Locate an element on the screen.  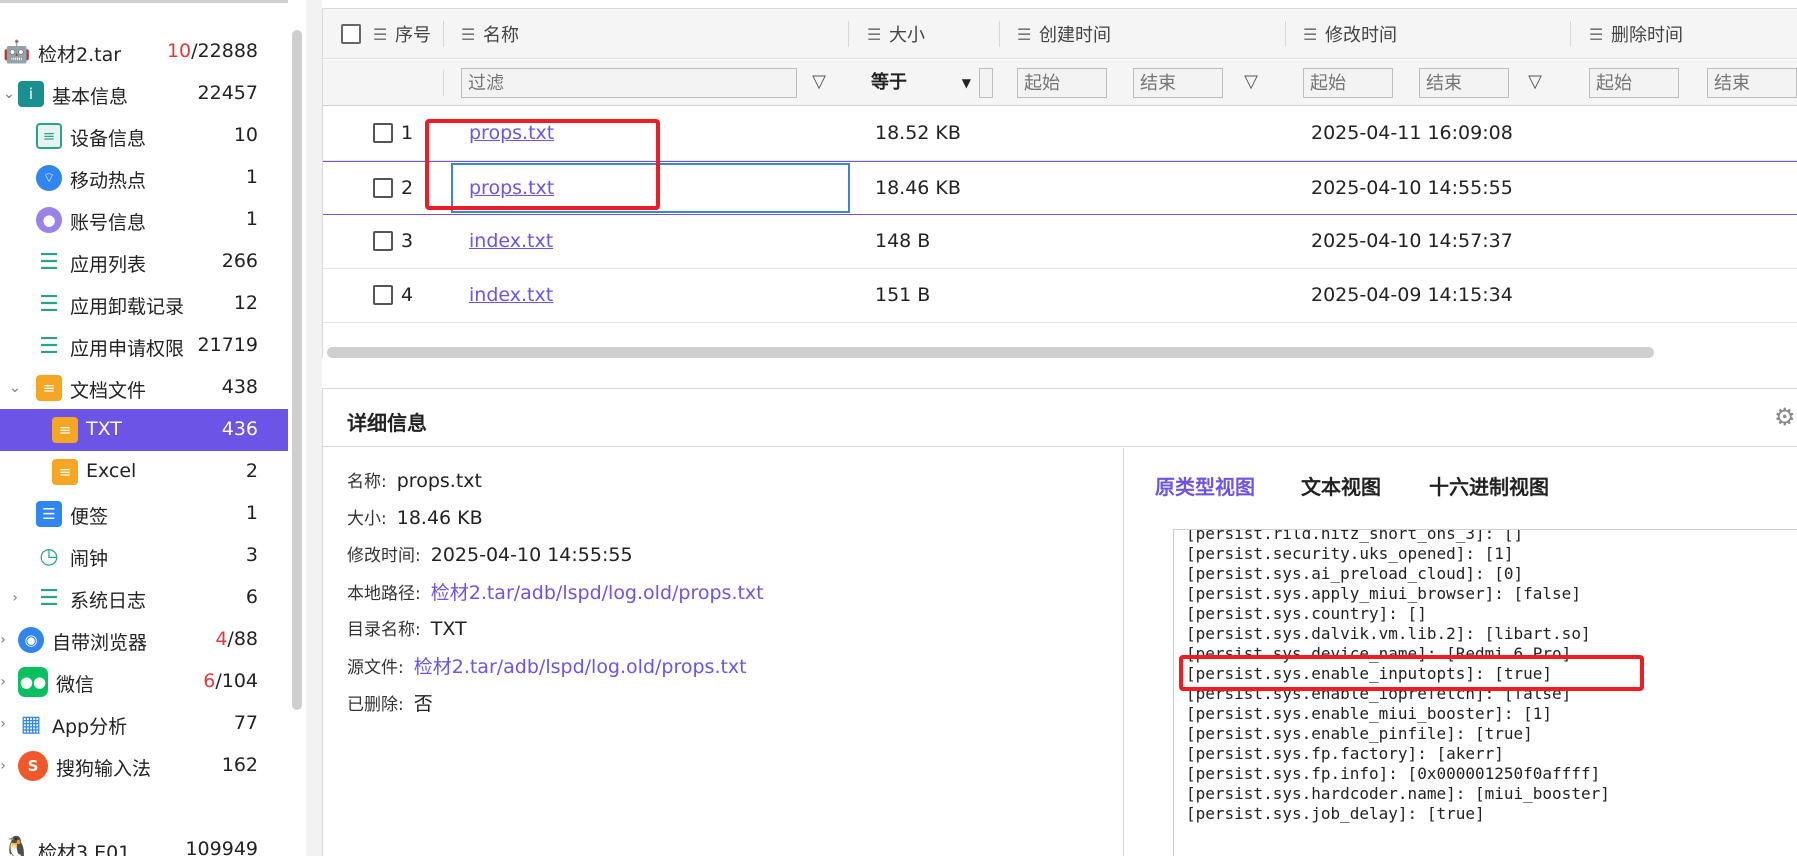
source-file-link: 检材2.tar/adb/lspd/log.old/props.txt is located at coordinates (580, 667).